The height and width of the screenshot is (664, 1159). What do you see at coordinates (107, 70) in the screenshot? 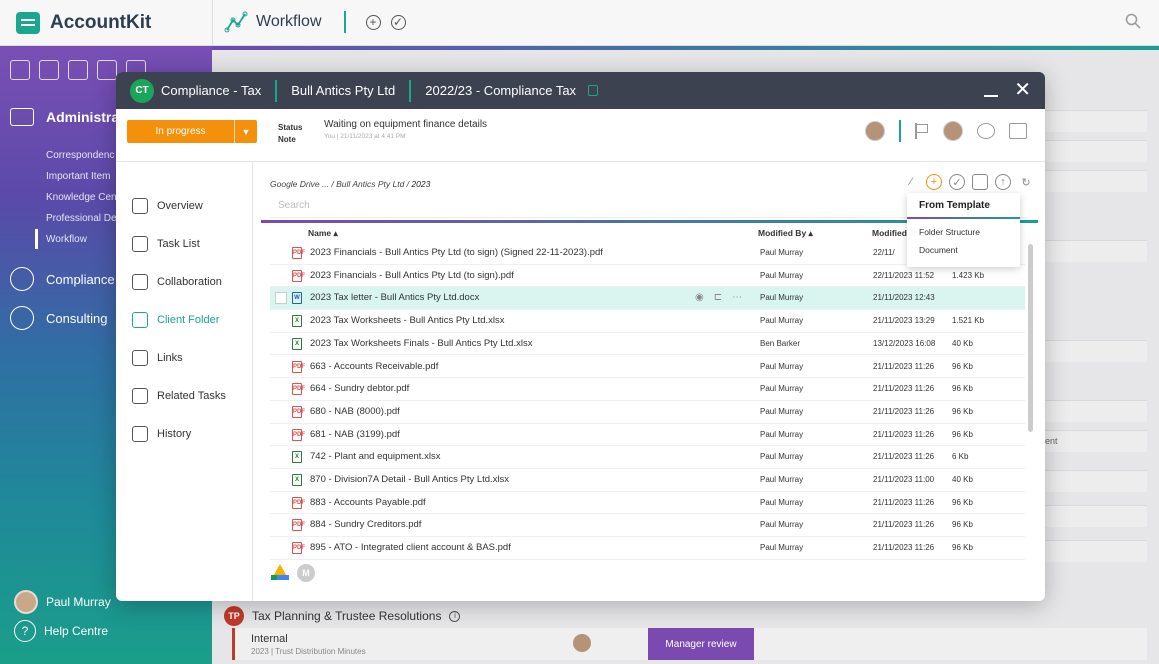
I see `document-icon` at bounding box center [107, 70].